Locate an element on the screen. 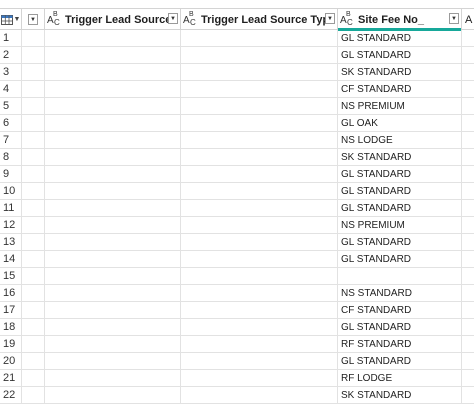  row-number: 12 is located at coordinates (11, 225).